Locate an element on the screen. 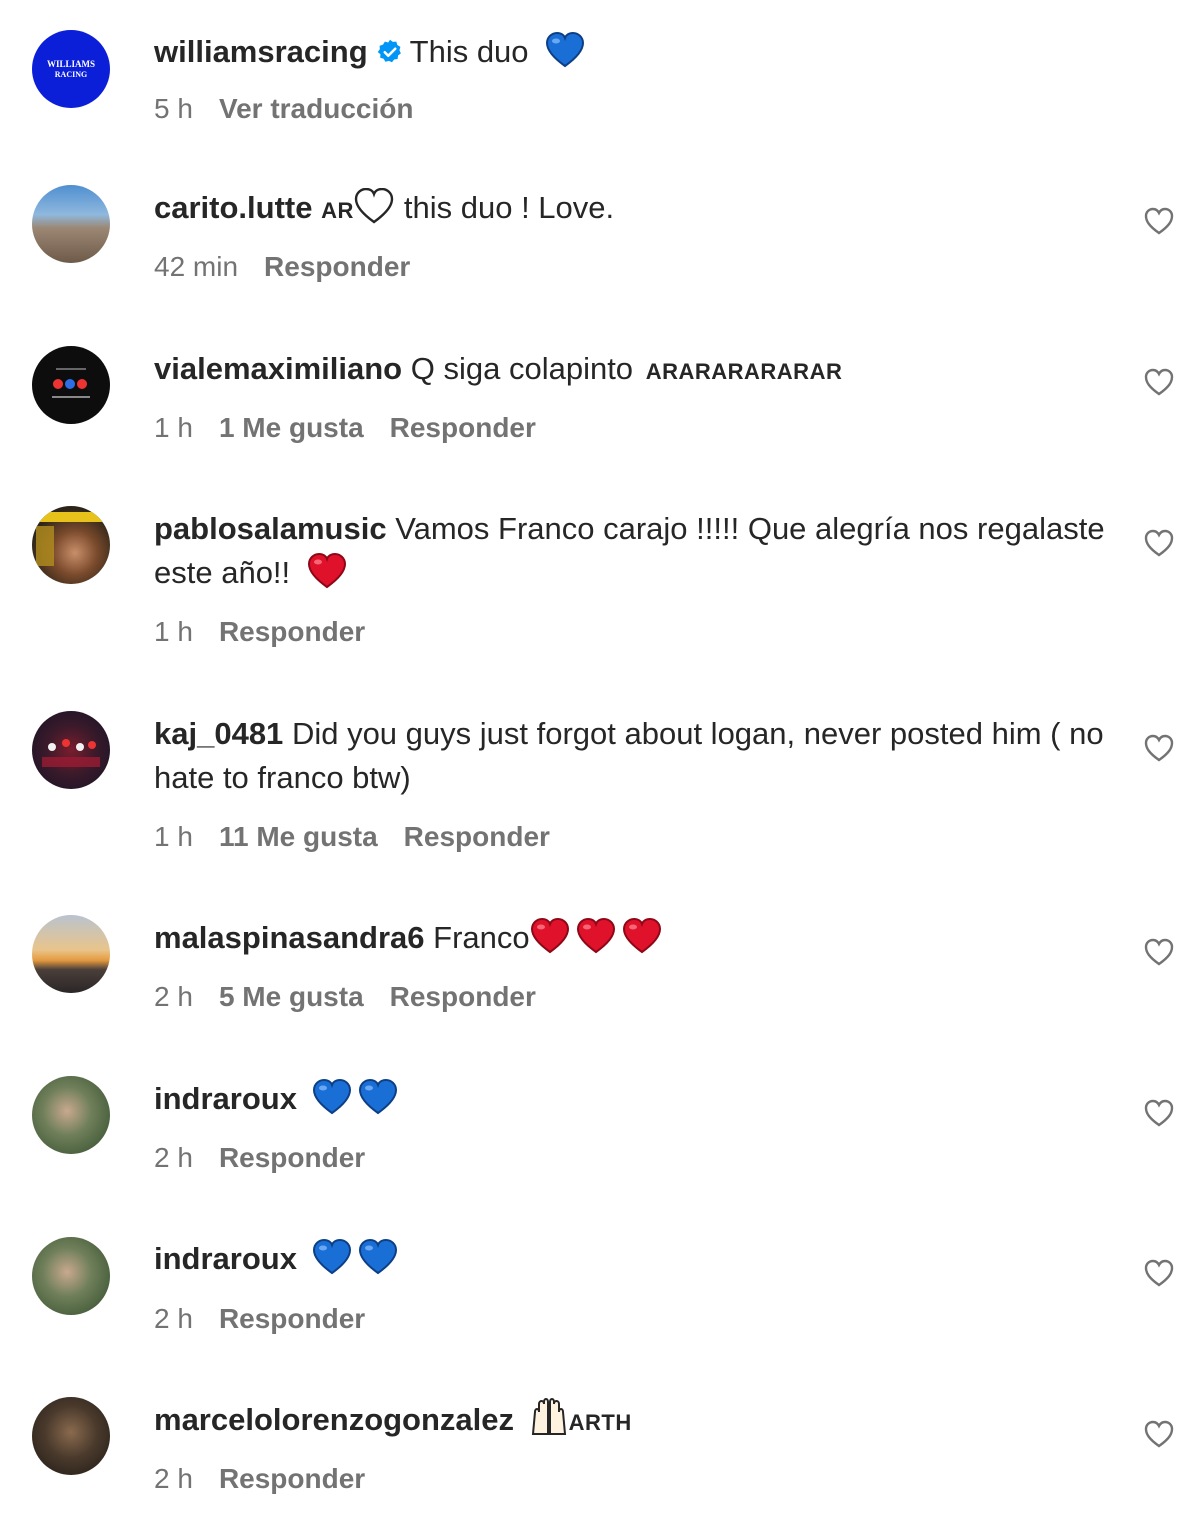 The image size is (1203, 1536). comment-body: Q siga colapinto is located at coordinates (522, 368).